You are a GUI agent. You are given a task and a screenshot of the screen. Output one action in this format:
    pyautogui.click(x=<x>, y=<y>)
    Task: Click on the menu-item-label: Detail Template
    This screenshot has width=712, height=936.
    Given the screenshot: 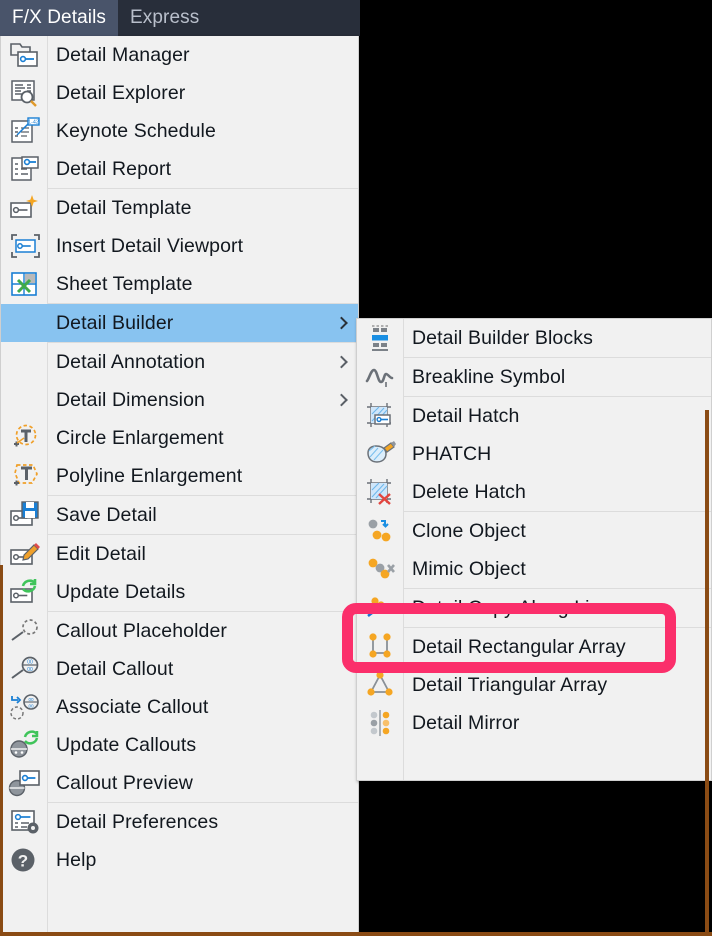 What is the action you would take?
    pyautogui.click(x=124, y=207)
    